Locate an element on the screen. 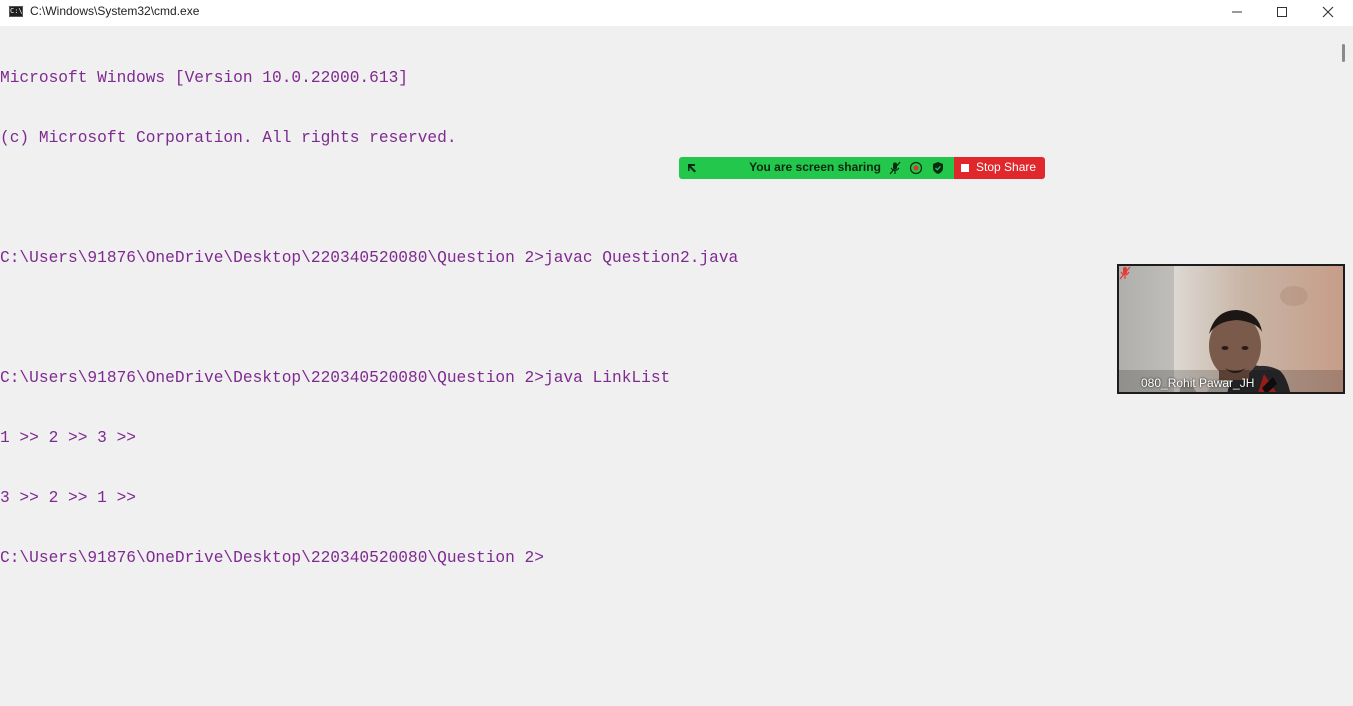 Image resolution: width=1353 pixels, height=706 pixels. share-status-text: You are screen sharing is located at coordinates (815, 167).